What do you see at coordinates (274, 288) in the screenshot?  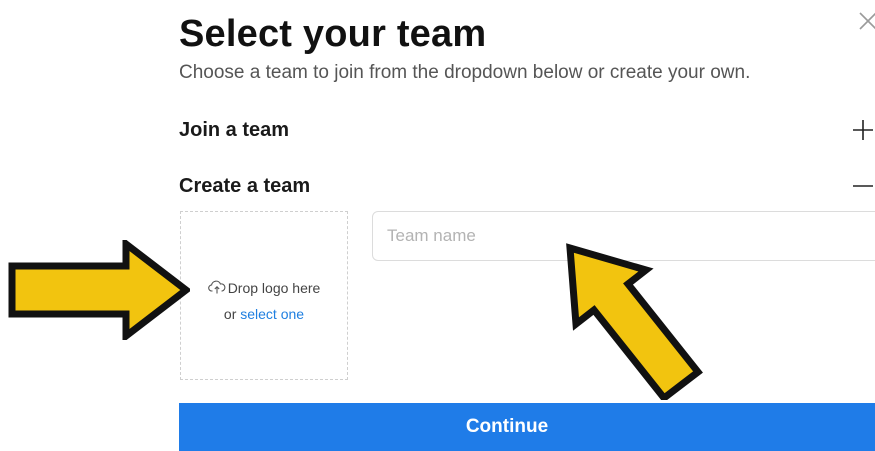 I see `dropzone-drop-text: Drop logo here` at bounding box center [274, 288].